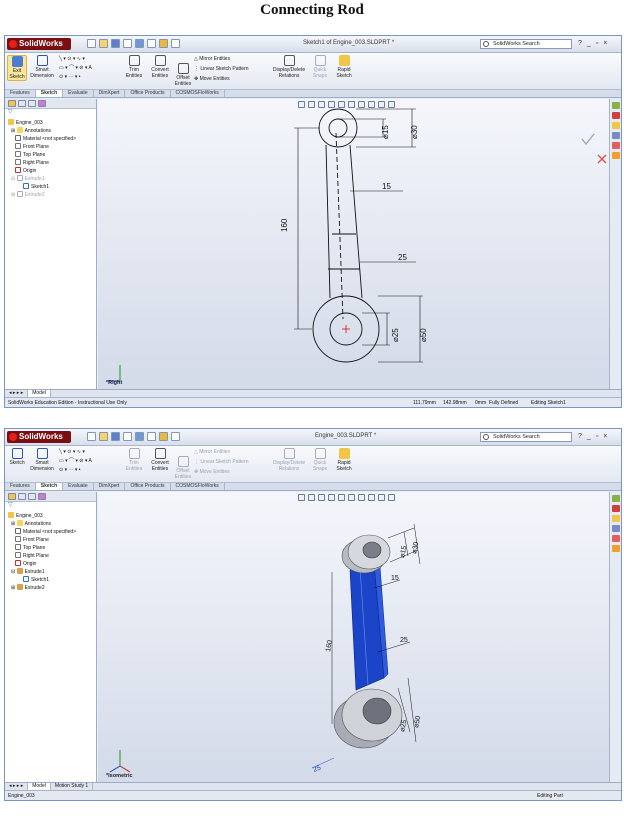 Image resolution: width=624 pixels, height=820 pixels. I want to click on undo-icon, so click(139, 436).